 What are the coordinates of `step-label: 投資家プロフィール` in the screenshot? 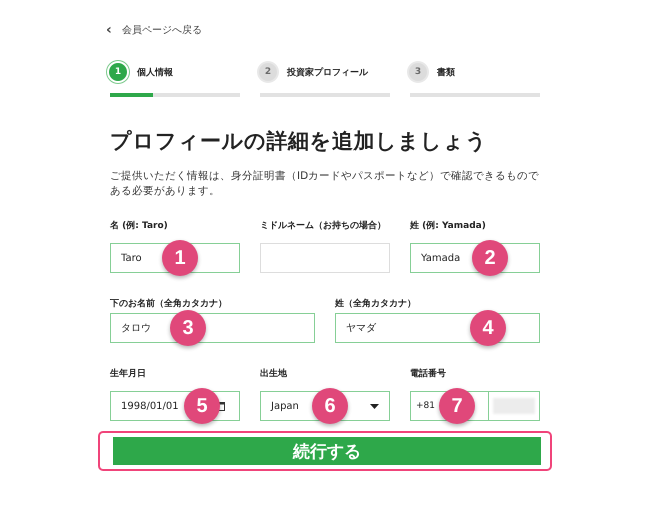 It's located at (327, 72).